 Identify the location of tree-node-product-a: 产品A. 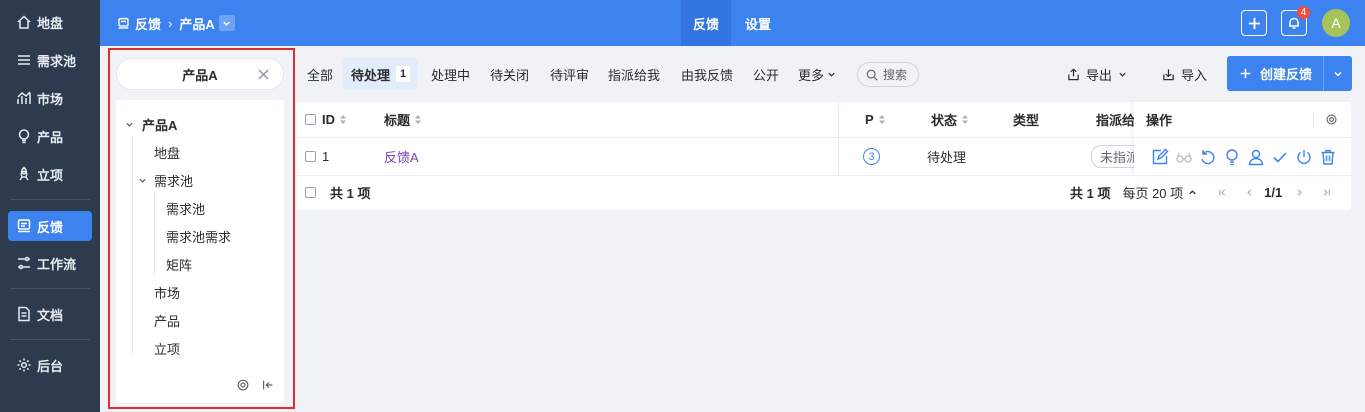
(151, 124).